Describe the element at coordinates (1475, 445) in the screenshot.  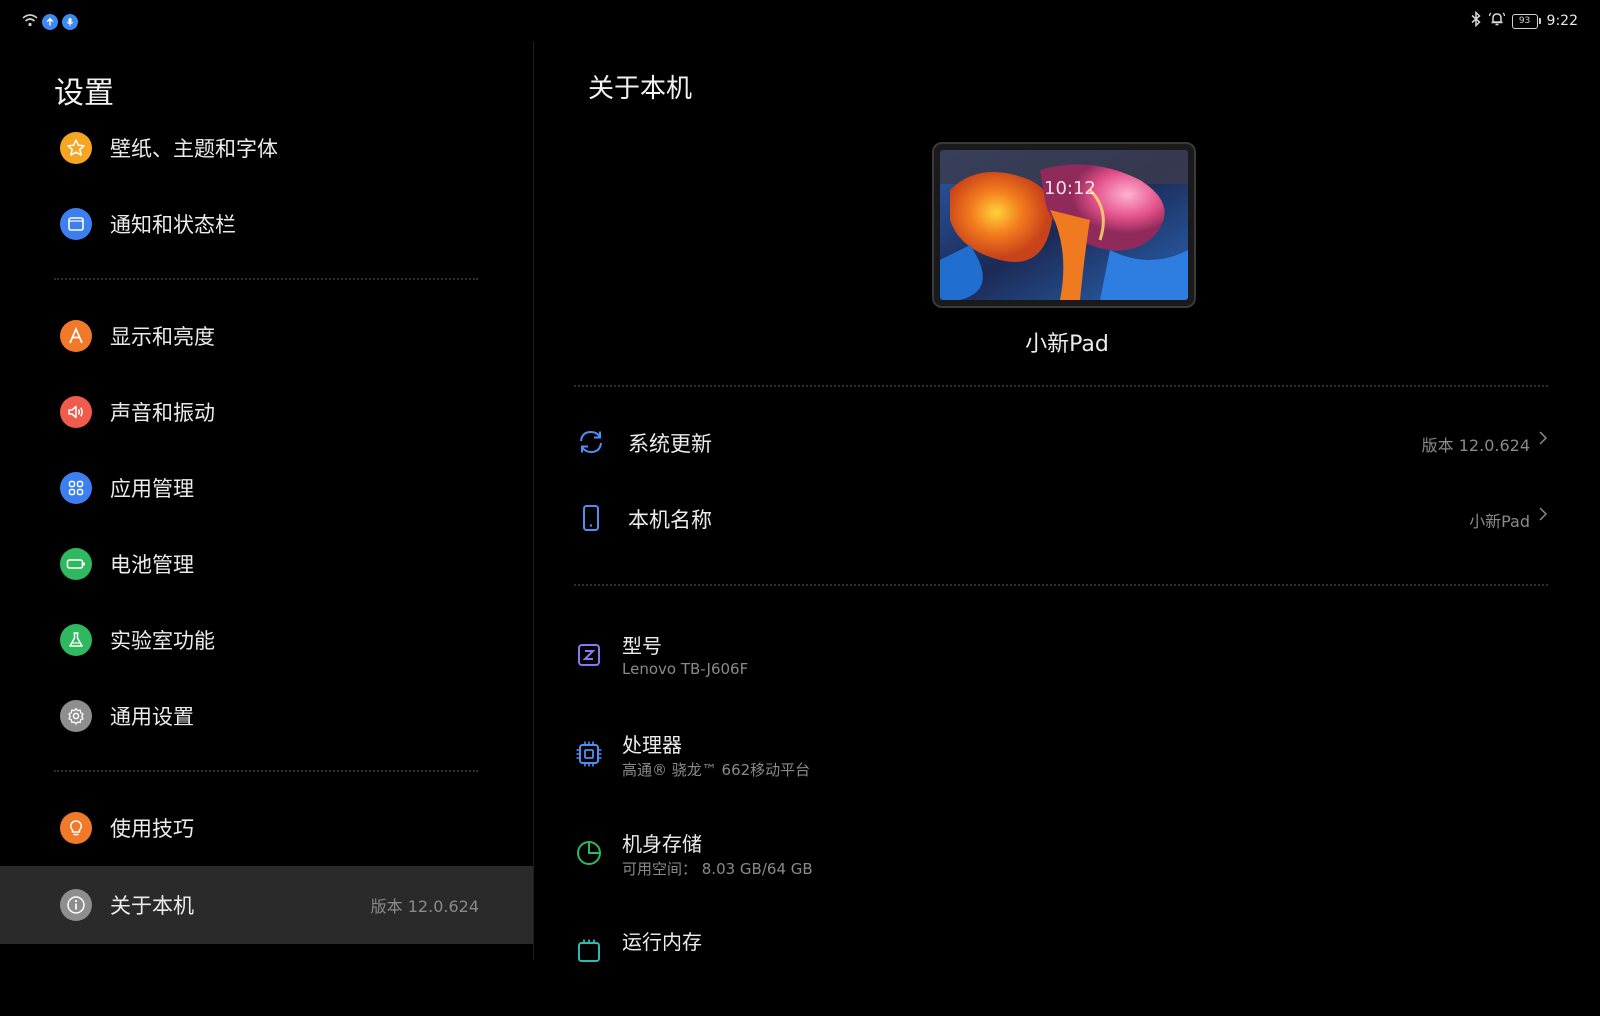
I see `row-value: 版本 12.0.624` at that location.